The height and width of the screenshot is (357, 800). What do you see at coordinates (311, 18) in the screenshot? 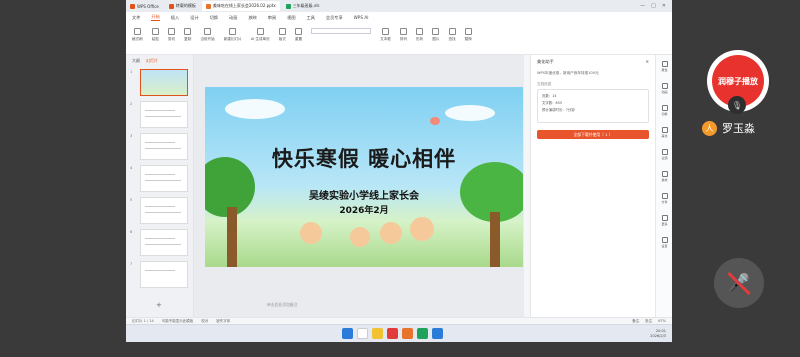
I see `menu-tools: 工具` at bounding box center [311, 18].